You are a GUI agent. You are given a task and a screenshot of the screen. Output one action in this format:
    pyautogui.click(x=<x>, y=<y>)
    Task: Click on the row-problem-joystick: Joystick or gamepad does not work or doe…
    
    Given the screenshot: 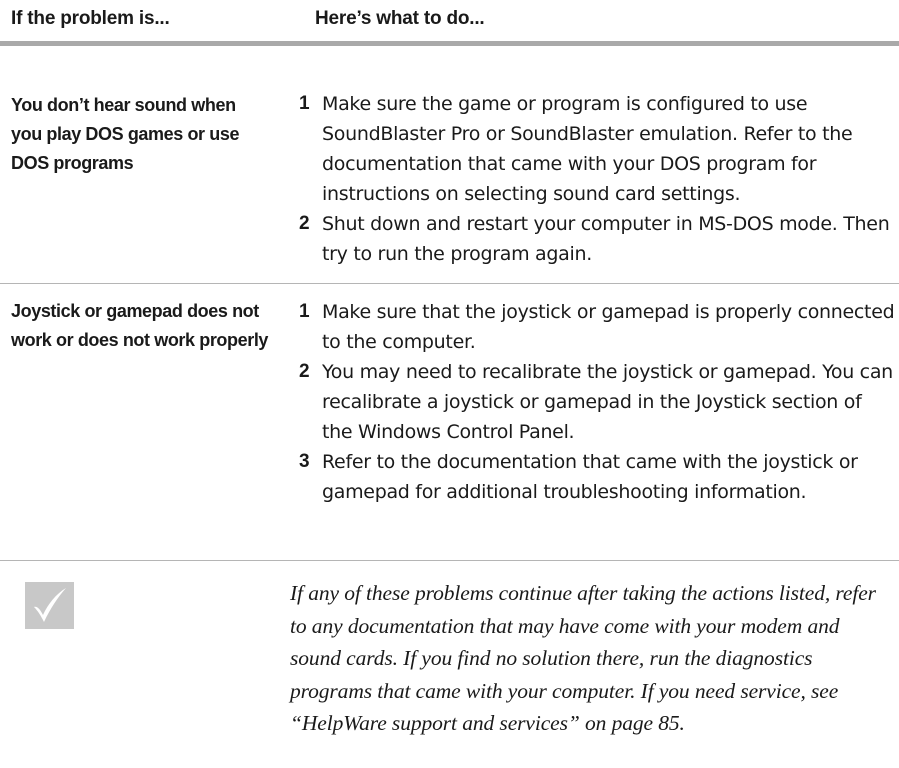 What is the action you would take?
    pyautogui.click(x=140, y=325)
    